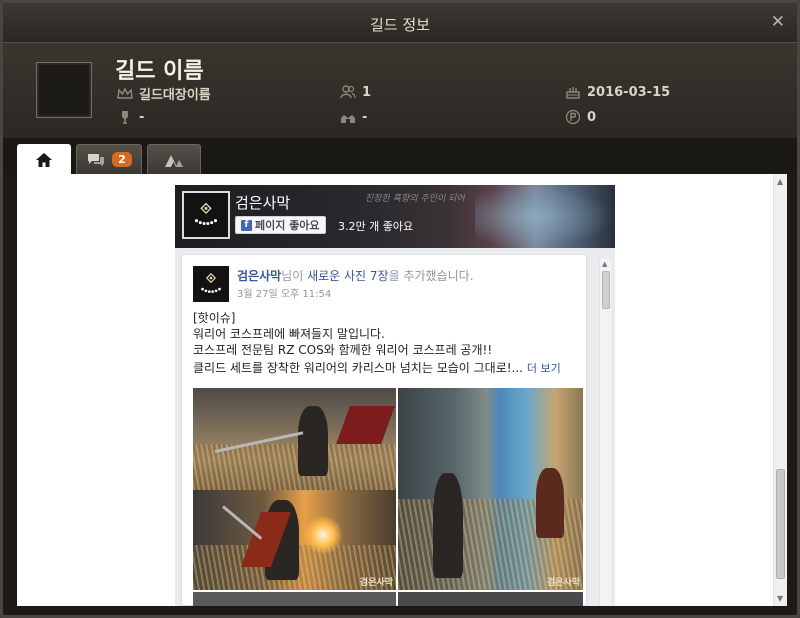 This screenshot has width=800, height=618. I want to click on chat-badge: 2, so click(122, 159).